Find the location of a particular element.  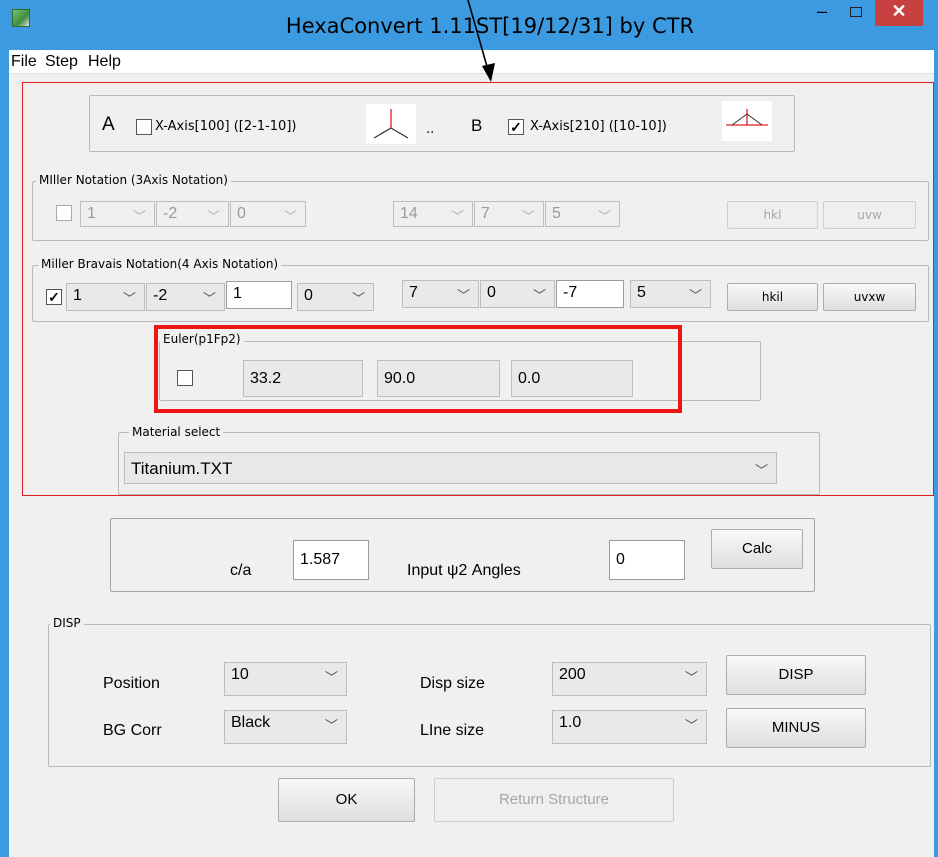

axis-a-checkbox is located at coordinates (144, 127).